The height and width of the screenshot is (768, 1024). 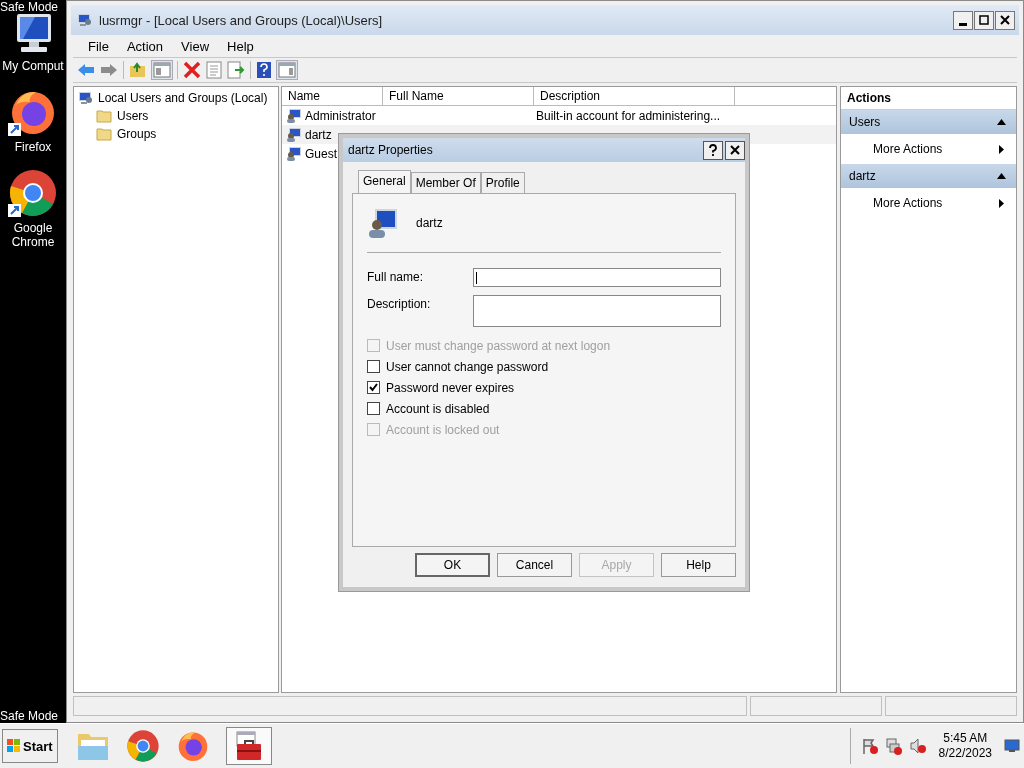 What do you see at coordinates (321, 153) in the screenshot?
I see `table-cell: Guest` at bounding box center [321, 153].